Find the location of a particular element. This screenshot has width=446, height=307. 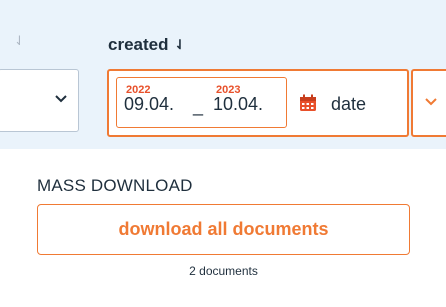

from-date: 09.04. is located at coordinates (149, 104).